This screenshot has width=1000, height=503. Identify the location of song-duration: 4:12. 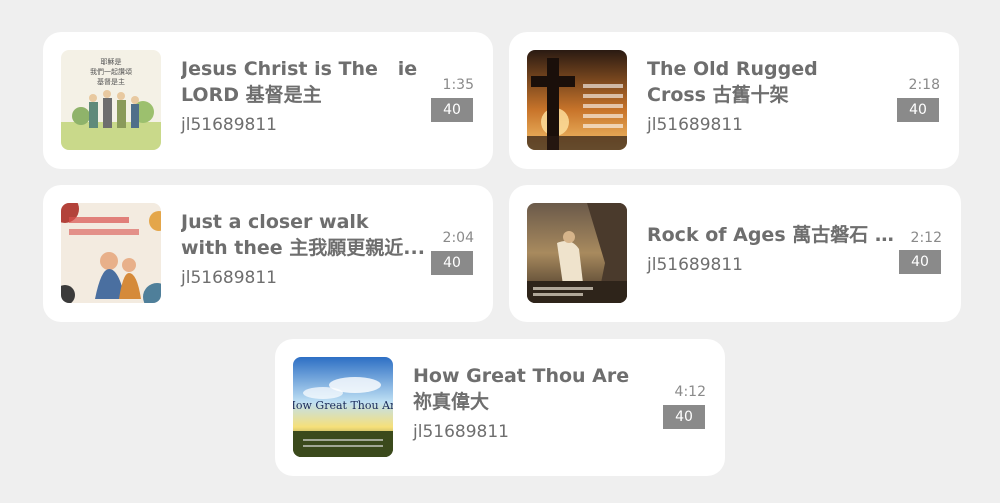
(690, 392).